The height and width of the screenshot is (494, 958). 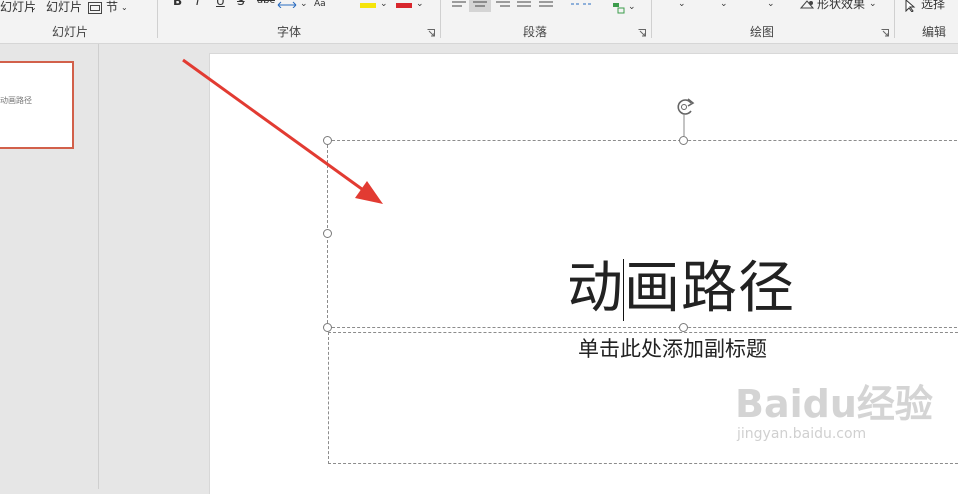 What do you see at coordinates (807, 5) in the screenshot?
I see `shape-effects-icon` at bounding box center [807, 5].